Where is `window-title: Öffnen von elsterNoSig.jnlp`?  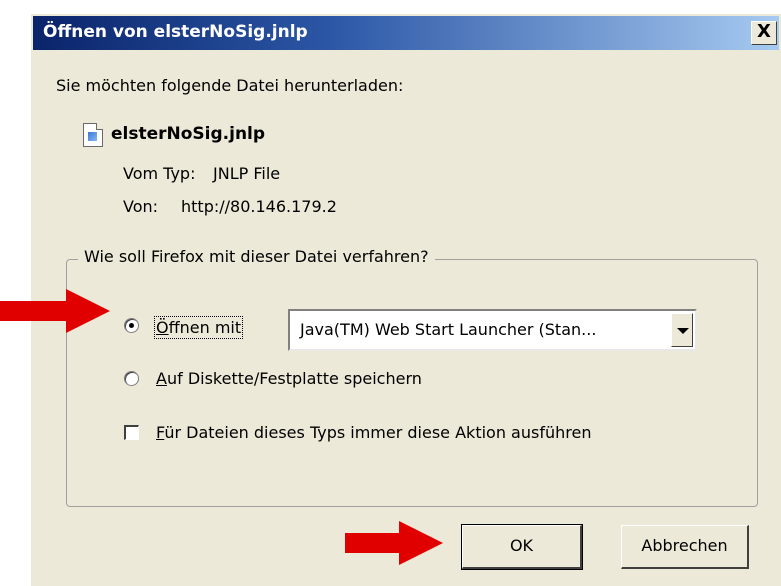
window-title: Öffnen von elsterNoSig.jnlp is located at coordinates (175, 32).